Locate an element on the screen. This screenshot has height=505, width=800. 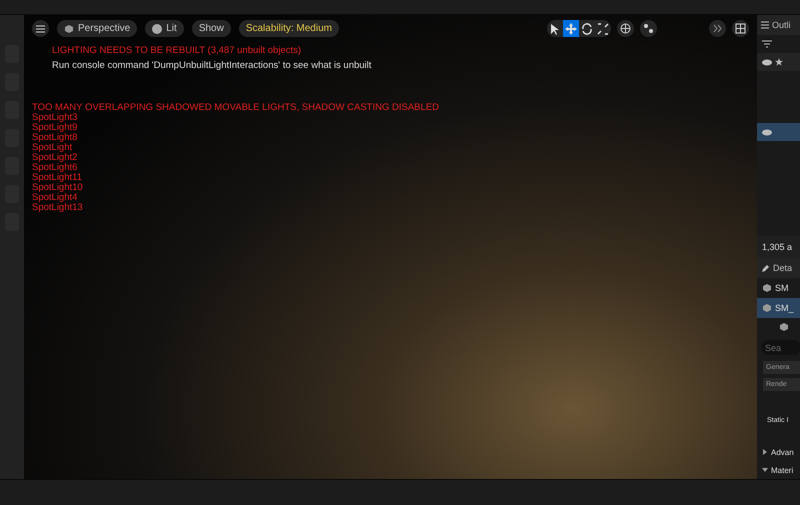
list-icon is located at coordinates (765, 25).